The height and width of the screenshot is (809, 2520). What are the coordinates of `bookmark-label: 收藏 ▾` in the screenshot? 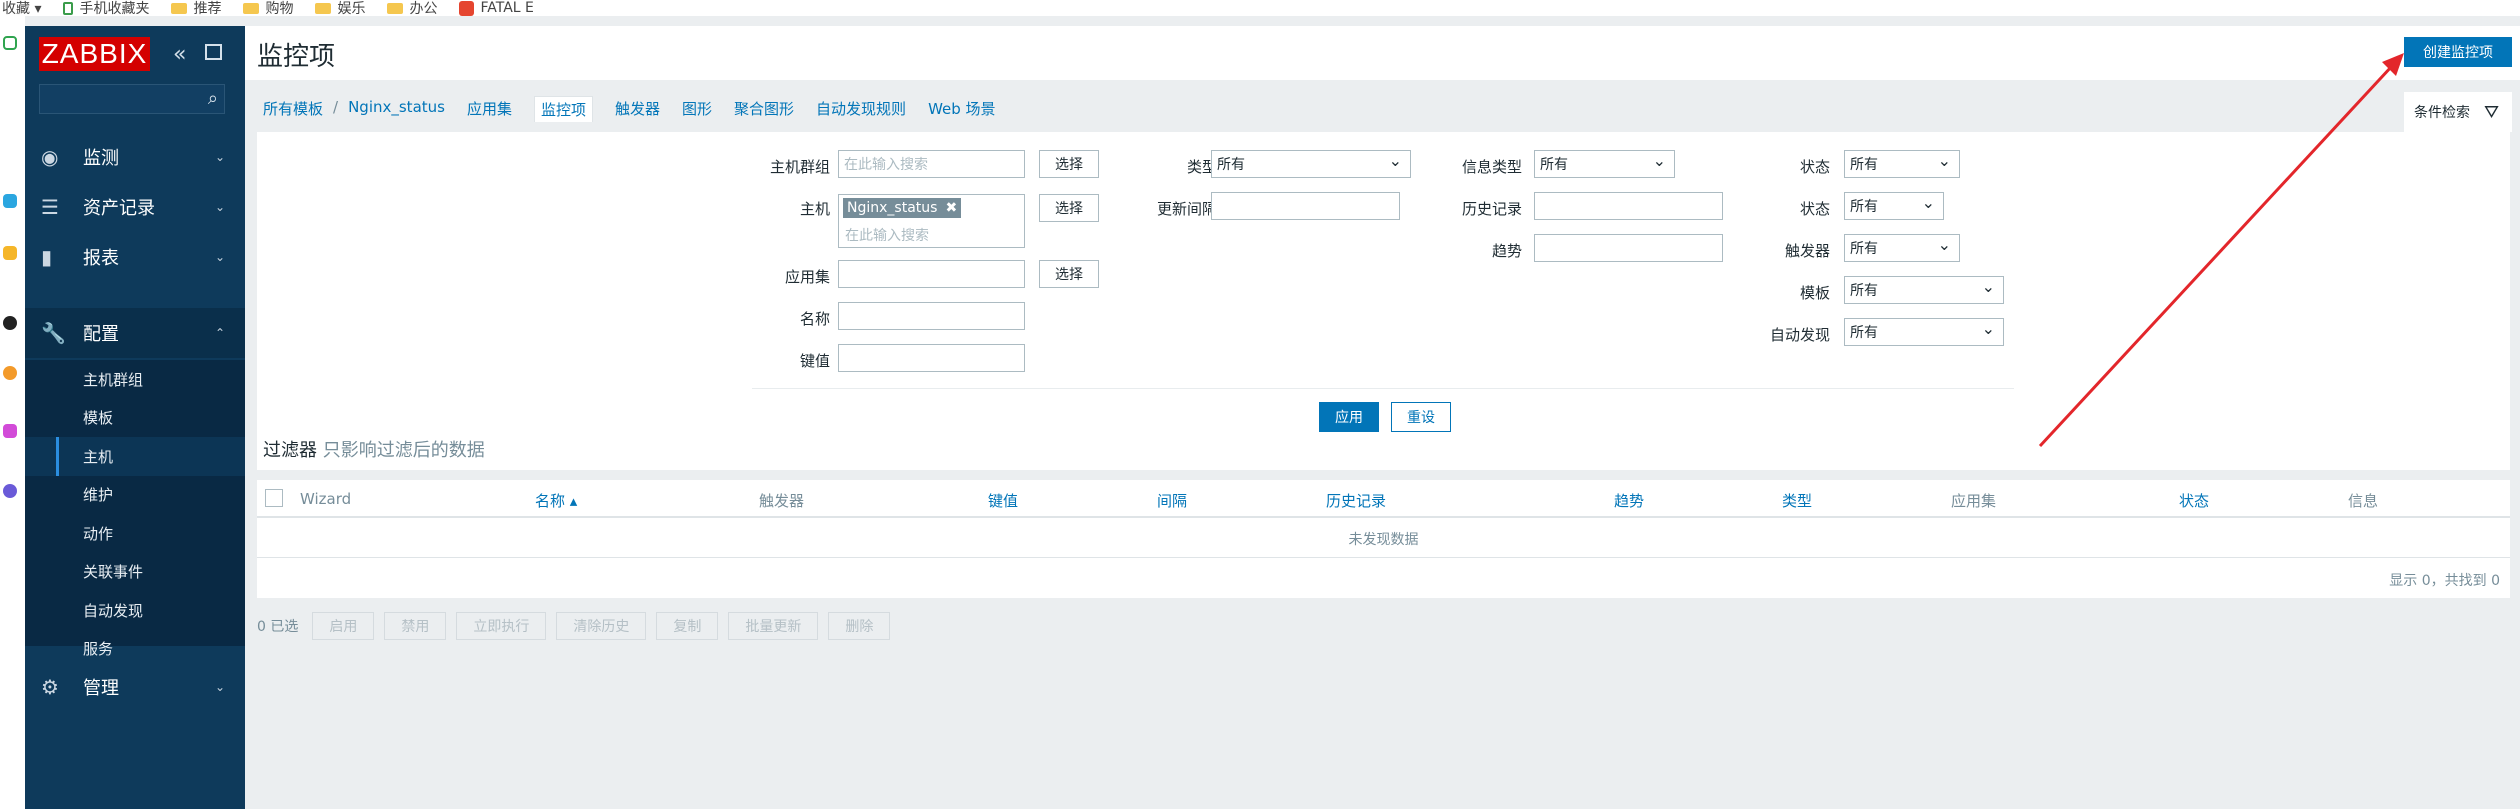 It's located at (22, 8).